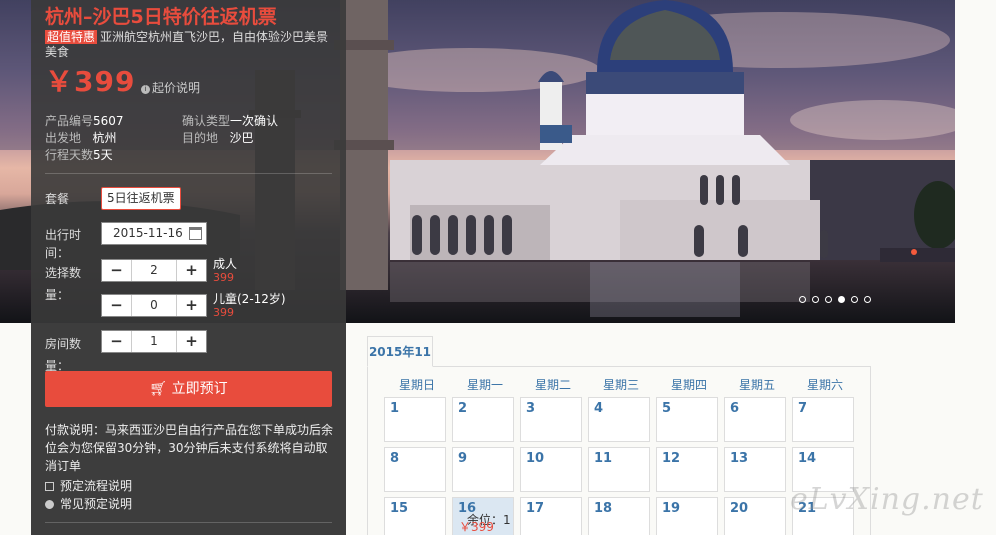 The image size is (996, 535). What do you see at coordinates (49, 486) in the screenshot?
I see `document-icon` at bounding box center [49, 486].